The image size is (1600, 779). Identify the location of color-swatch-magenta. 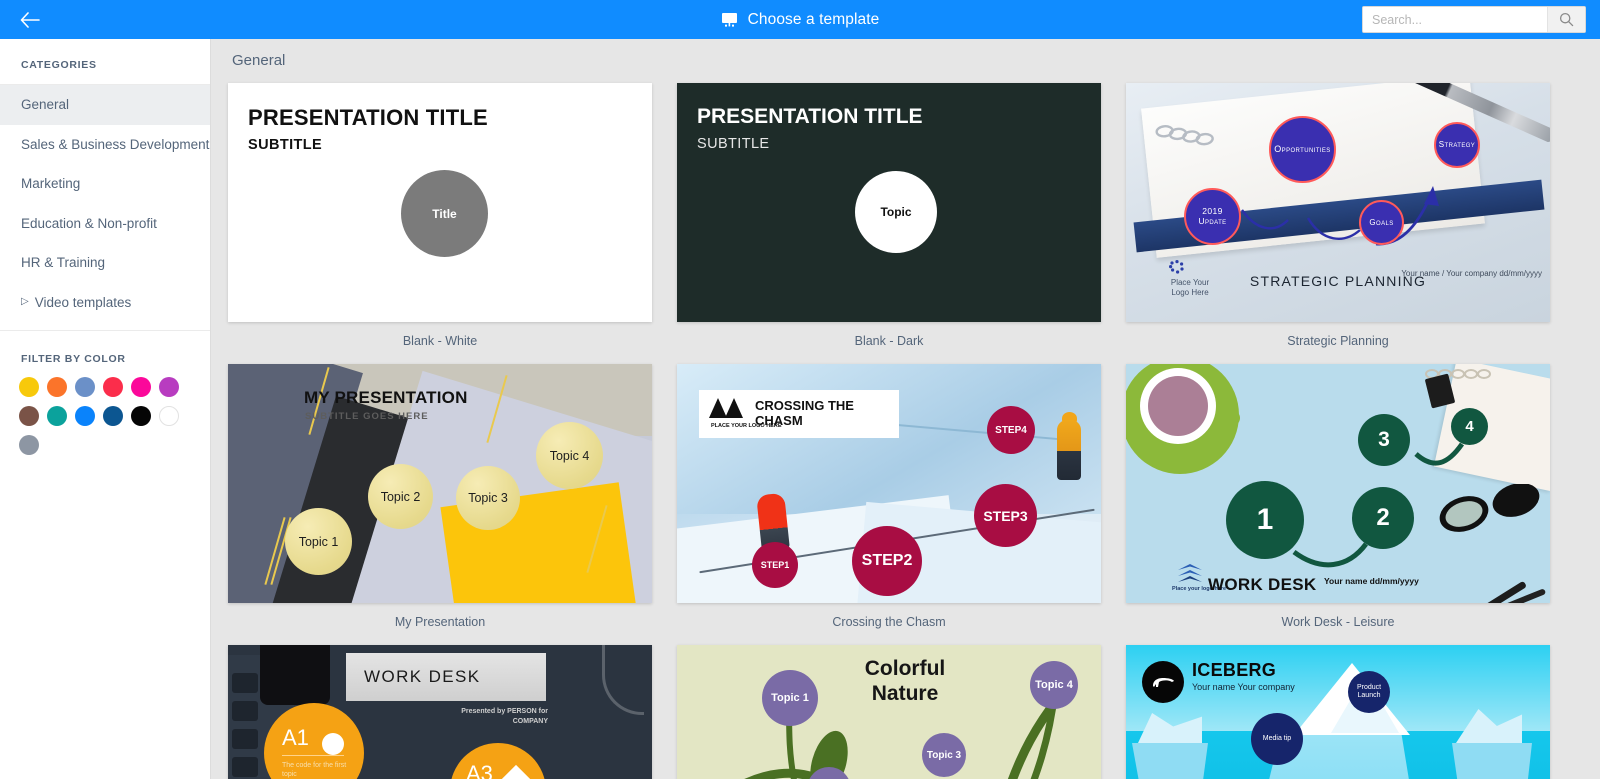
(141, 387).